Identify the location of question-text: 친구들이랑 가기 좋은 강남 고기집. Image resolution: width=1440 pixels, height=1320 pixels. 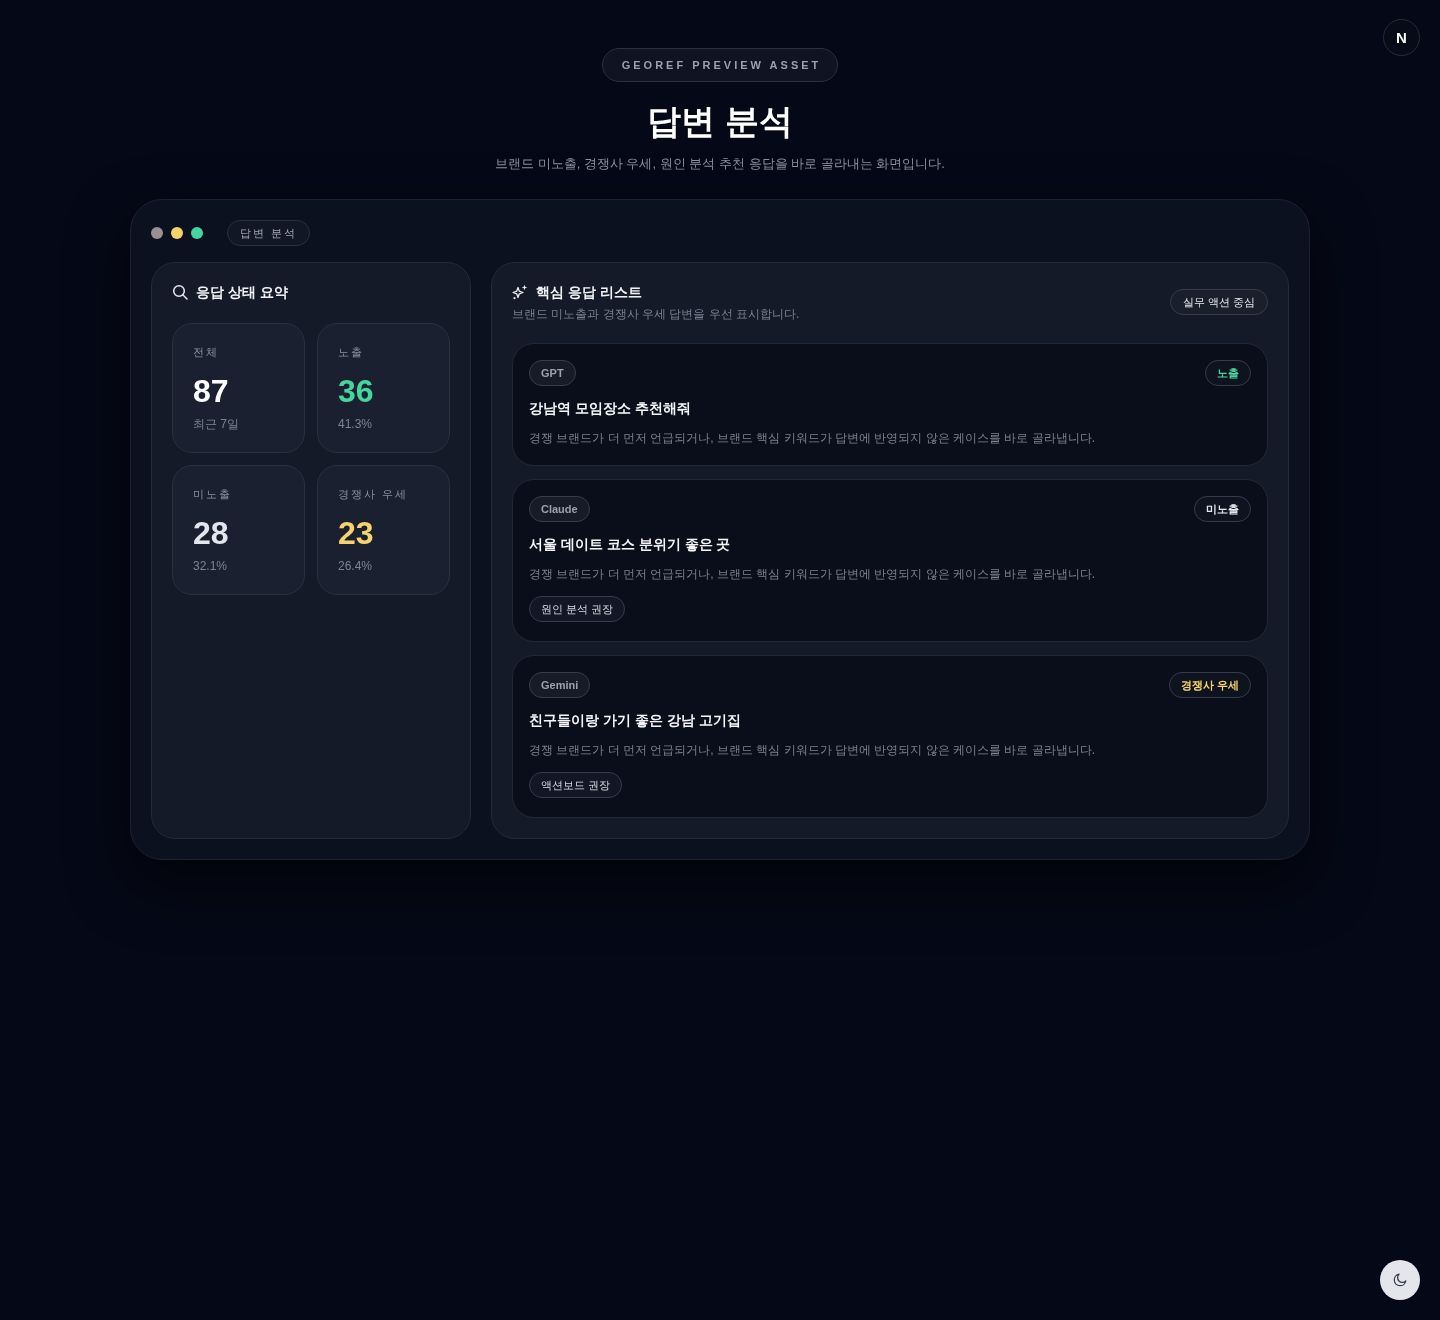
(635, 720).